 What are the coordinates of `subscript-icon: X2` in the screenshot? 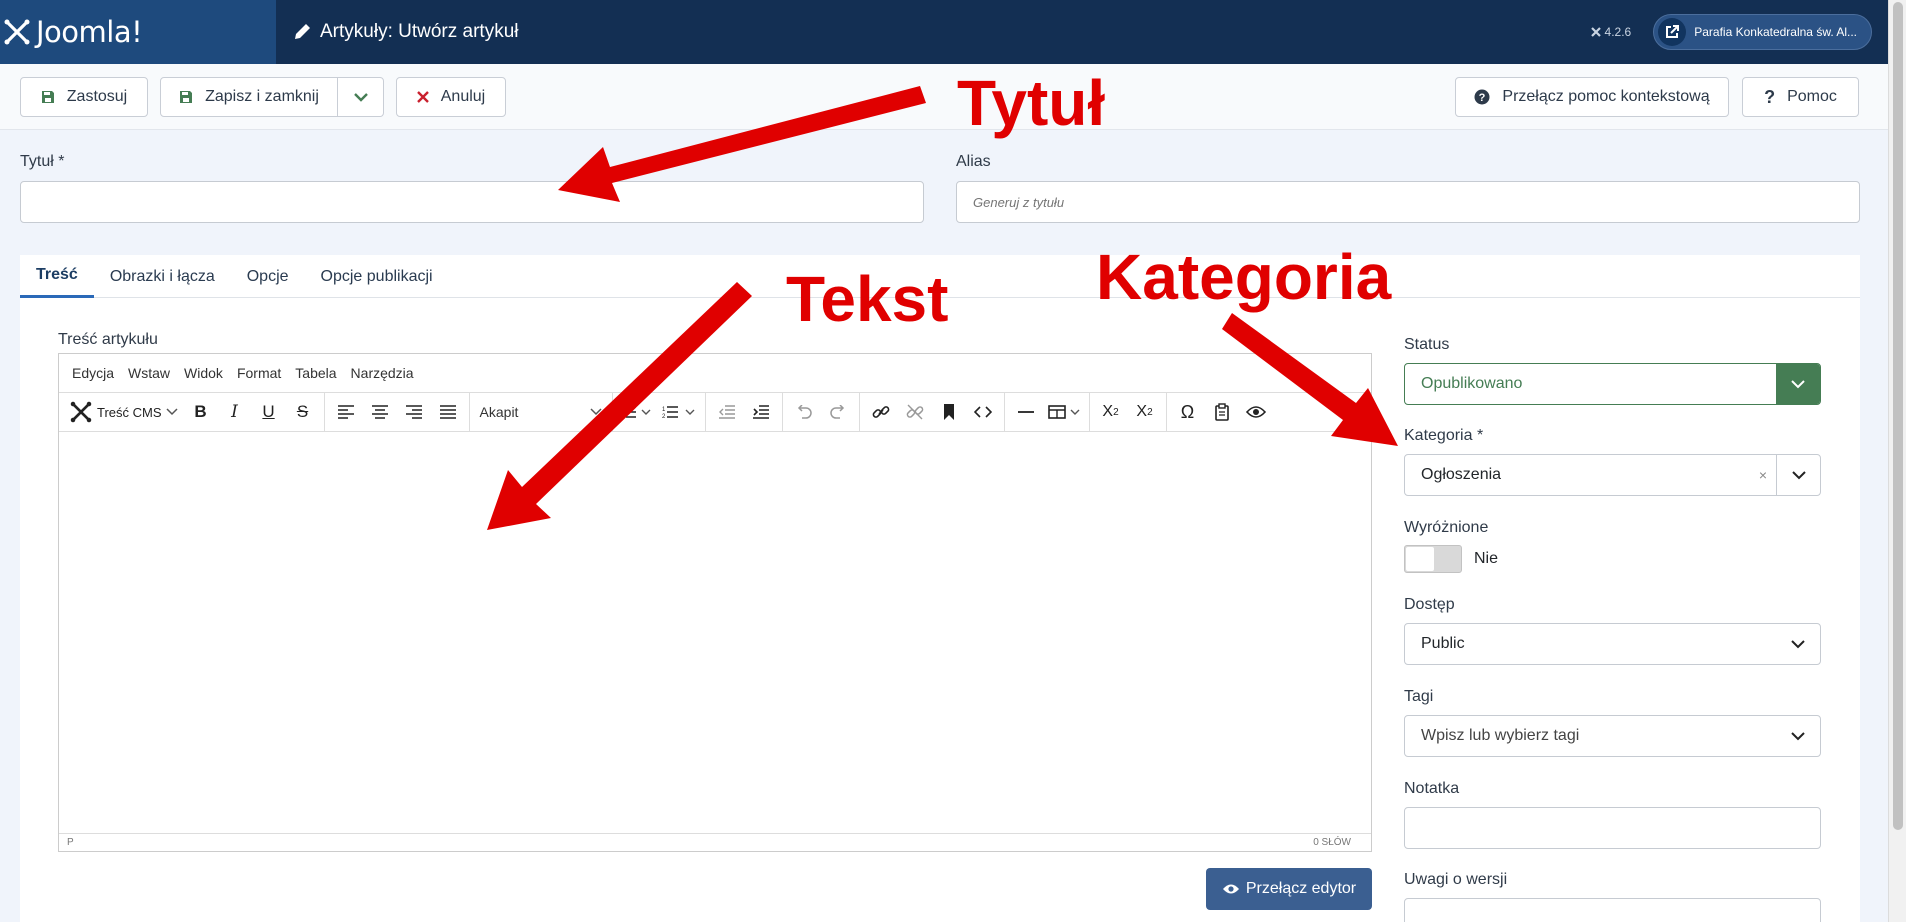 It's located at (1111, 412).